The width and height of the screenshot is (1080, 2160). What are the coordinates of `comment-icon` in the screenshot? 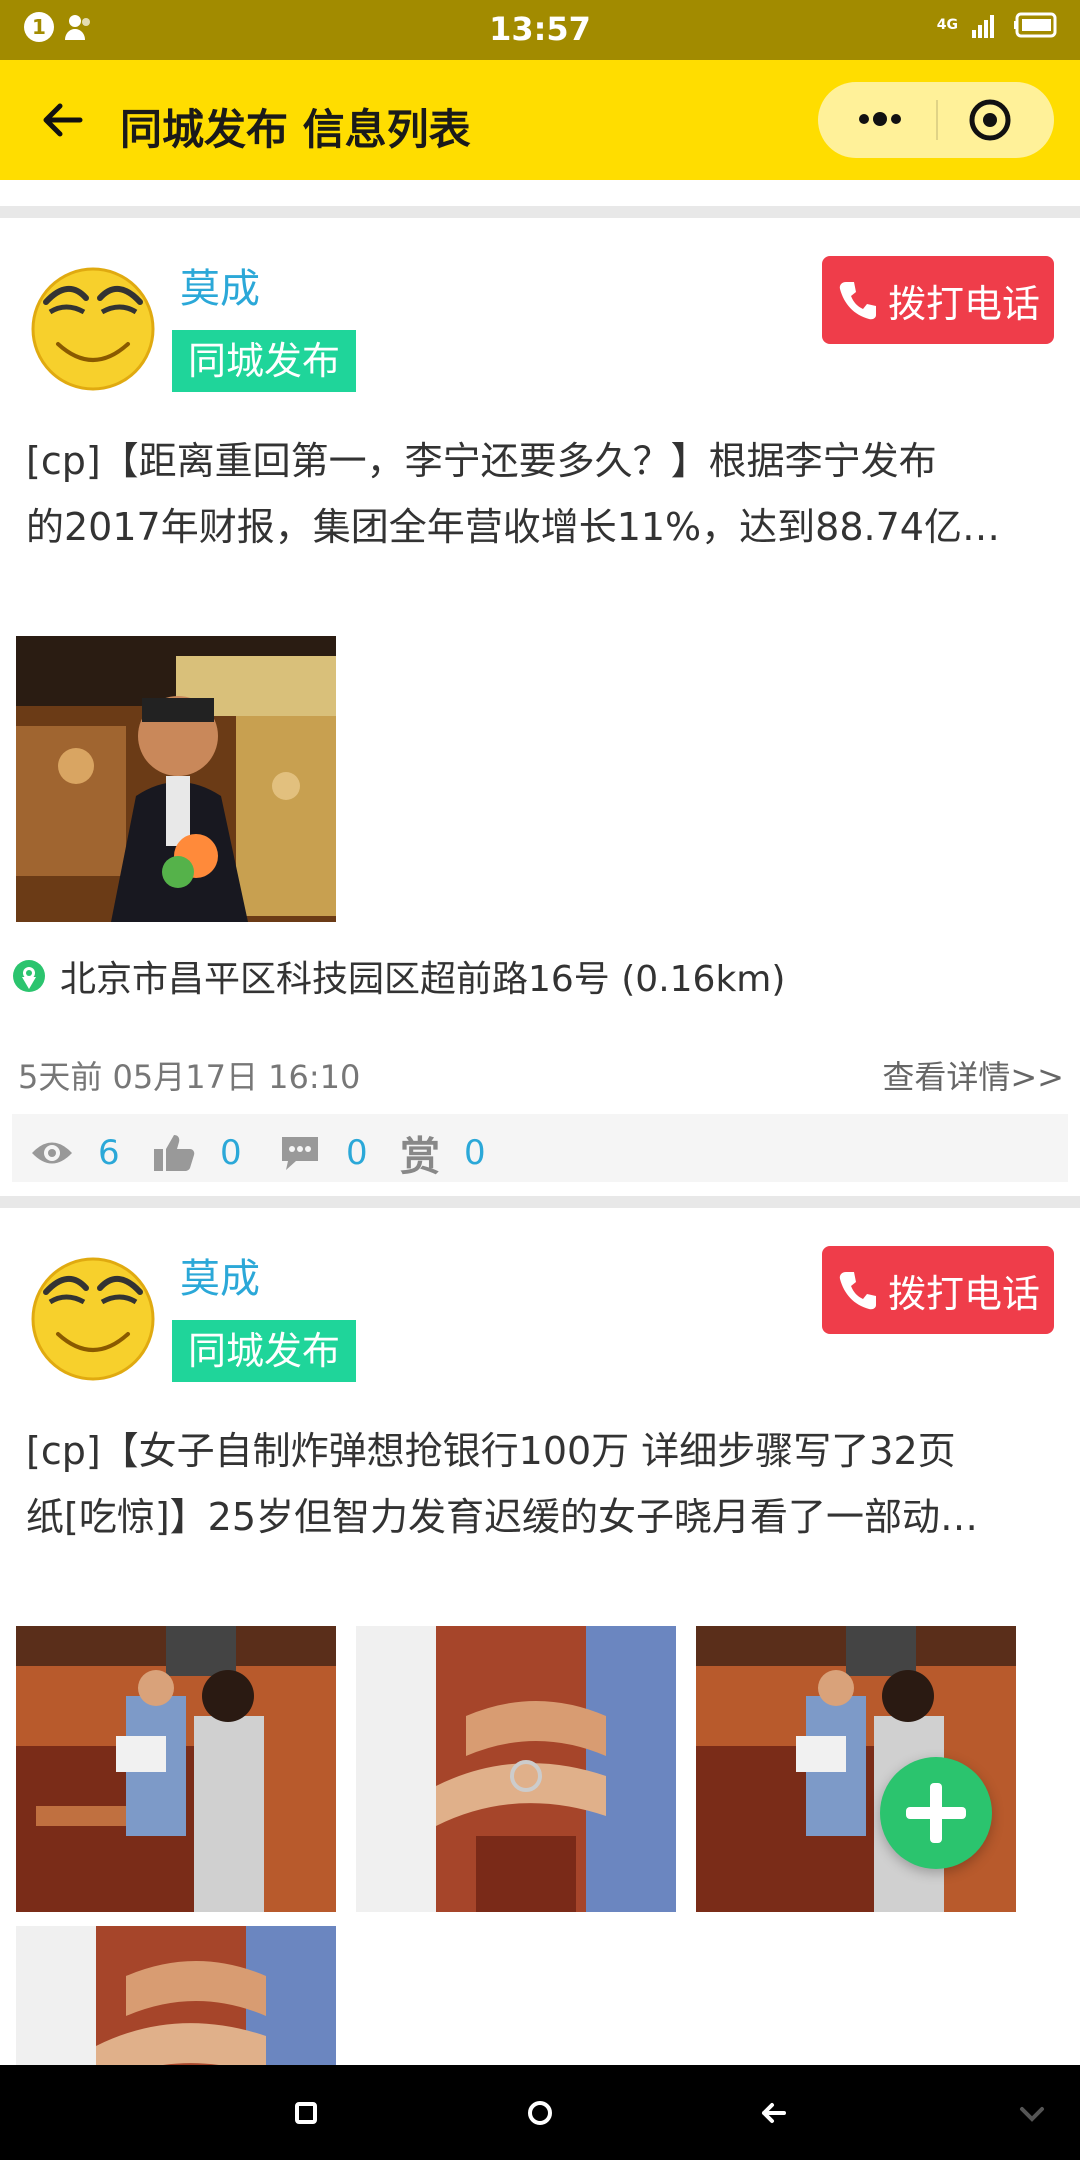 It's located at (300, 1153).